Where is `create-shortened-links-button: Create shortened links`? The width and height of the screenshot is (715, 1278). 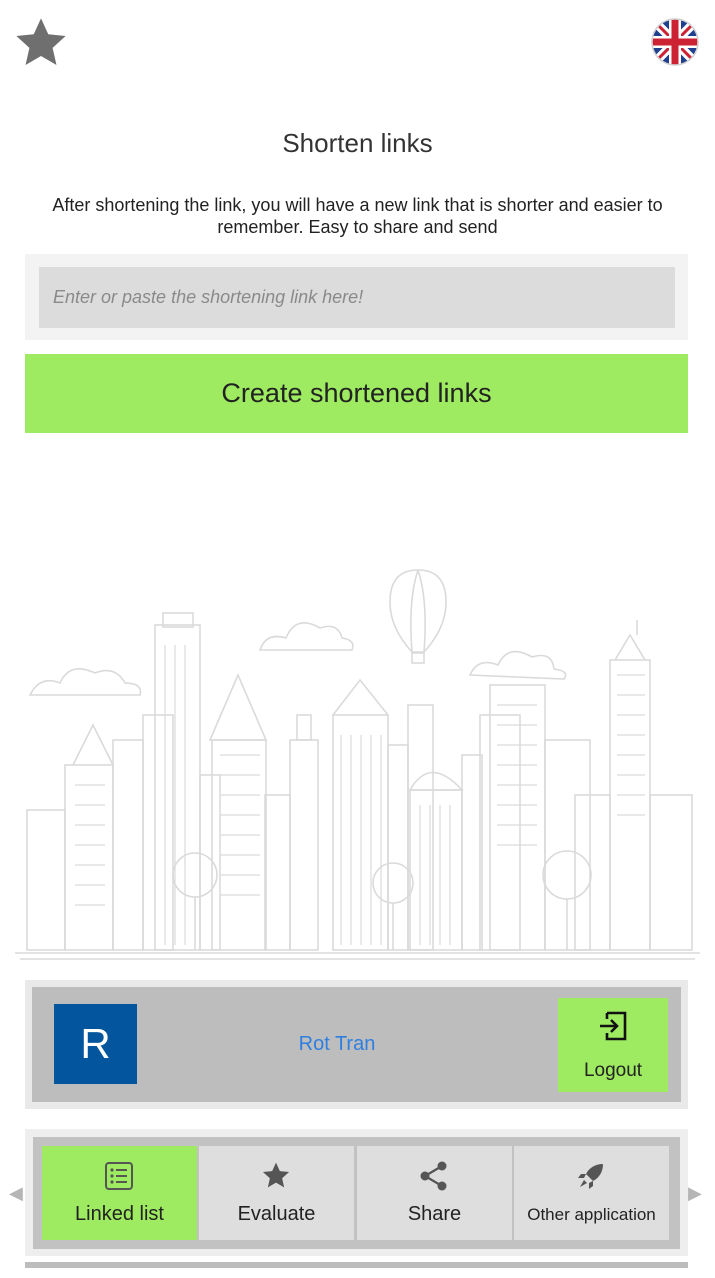 create-shortened-links-button: Create shortened links is located at coordinates (356, 393).